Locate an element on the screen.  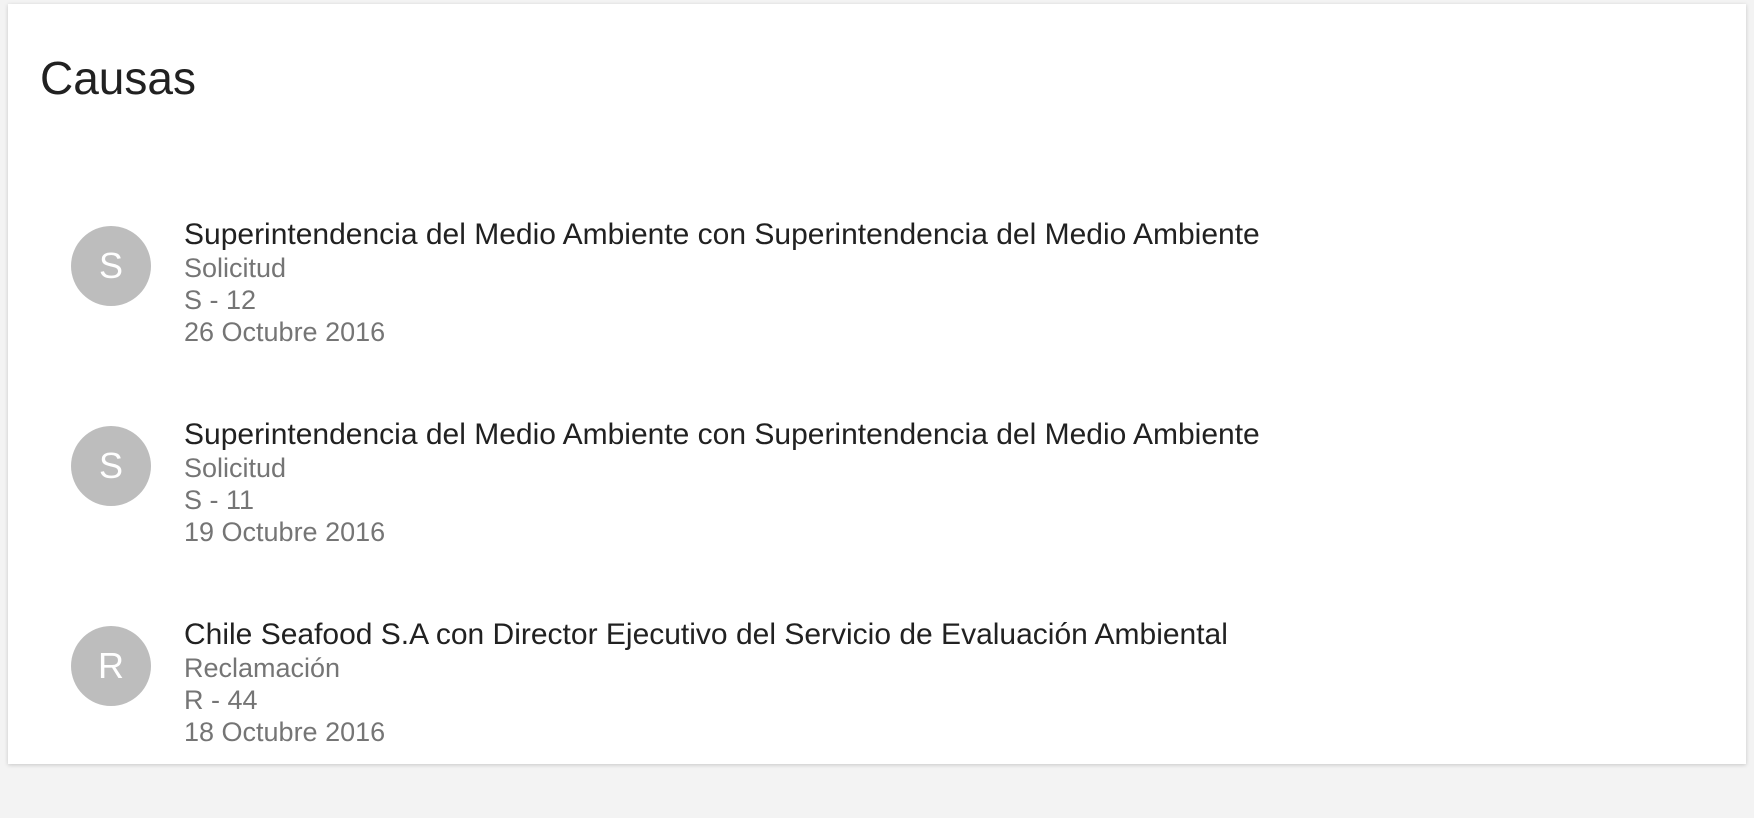
case-code: S - 12 is located at coordinates (220, 300).